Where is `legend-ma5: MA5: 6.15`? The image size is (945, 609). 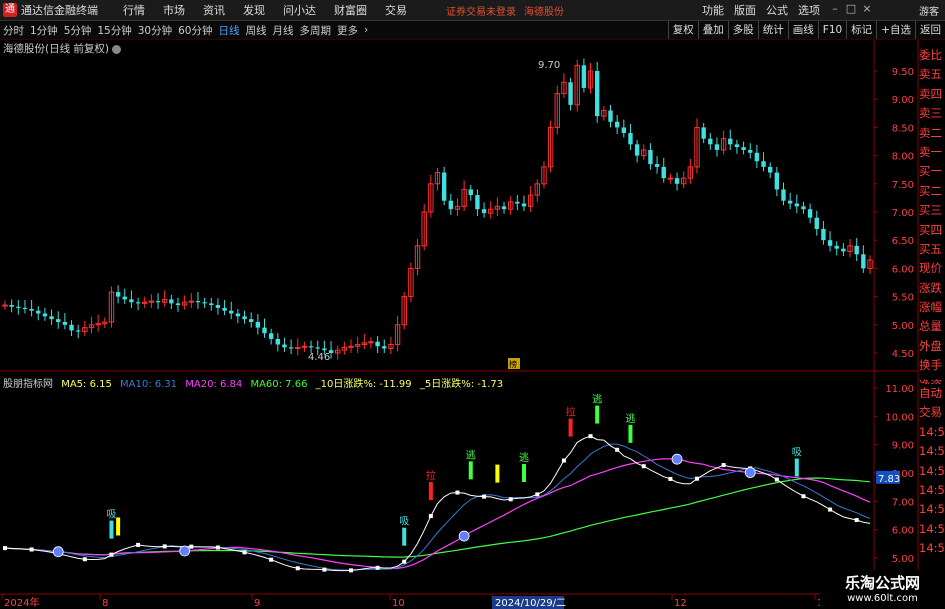
legend-ma5: MA5: 6.15 is located at coordinates (86, 384).